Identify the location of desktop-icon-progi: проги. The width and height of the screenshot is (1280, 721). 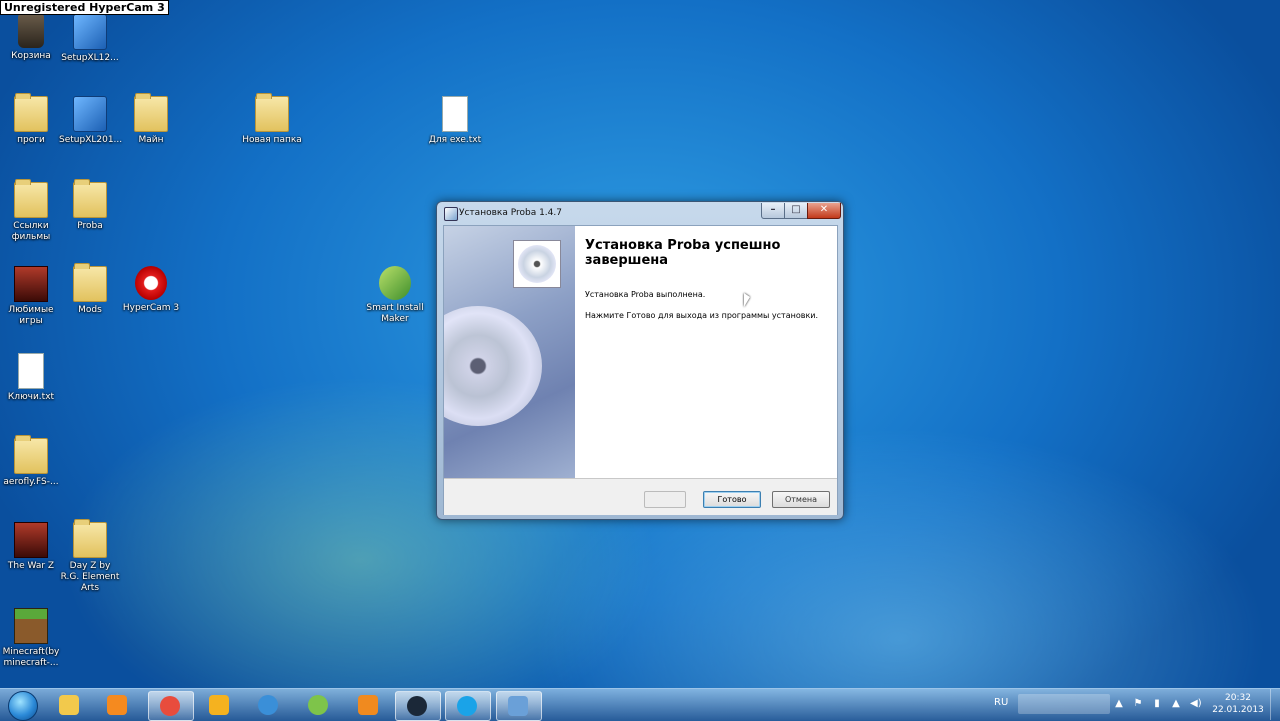
(31, 119).